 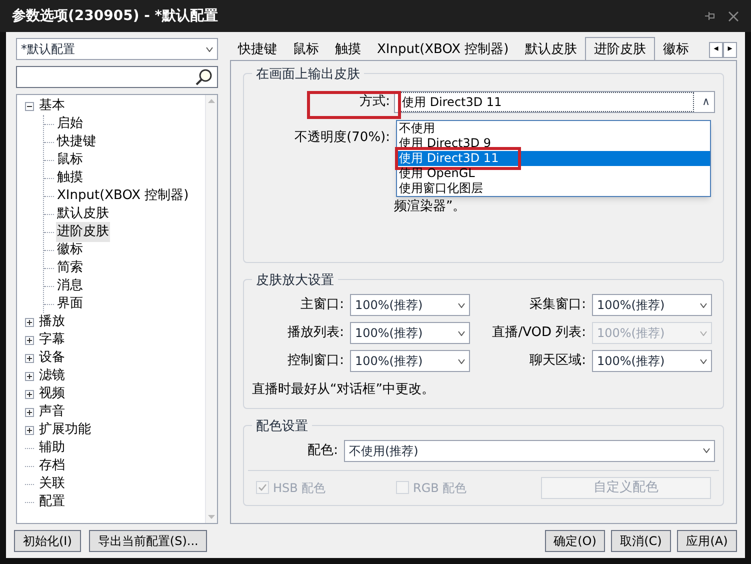 I want to click on tab: 触摸, so click(x=348, y=50).